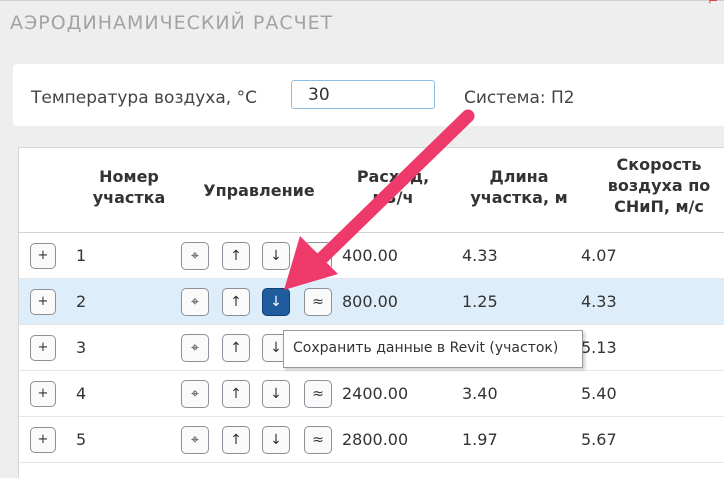  What do you see at coordinates (375, 393) in the screenshot?
I see `flow-value: 2400.00` at bounding box center [375, 393].